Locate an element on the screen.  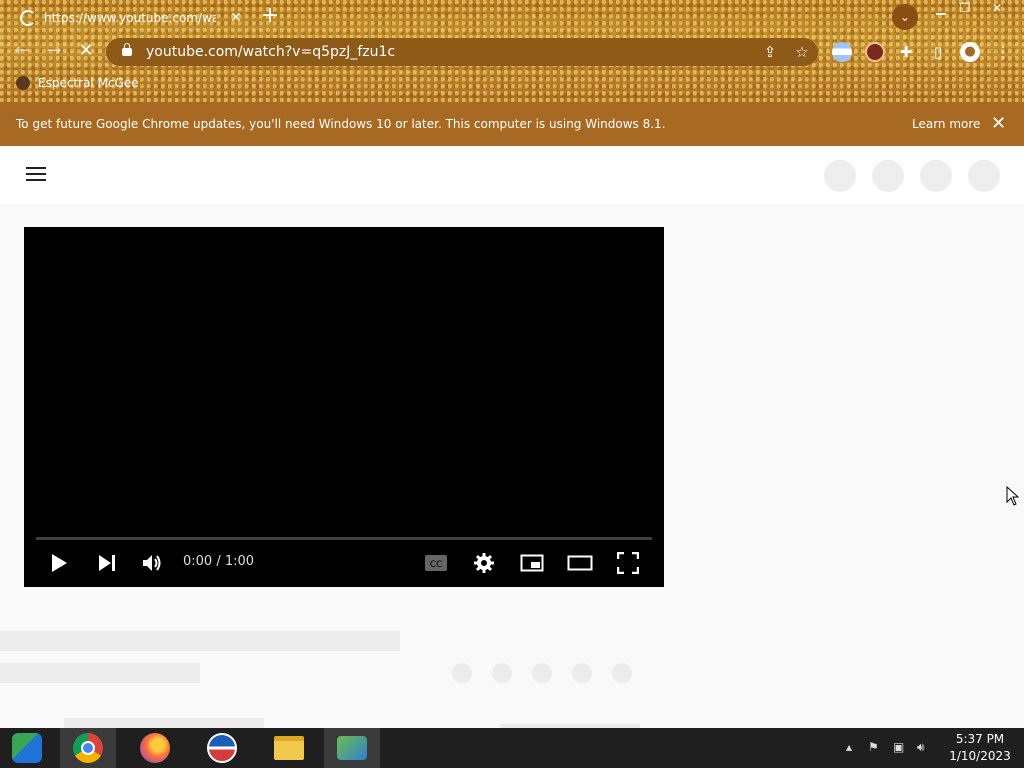
volume-tray-icon: 🔊︎ is located at coordinates (921, 747).